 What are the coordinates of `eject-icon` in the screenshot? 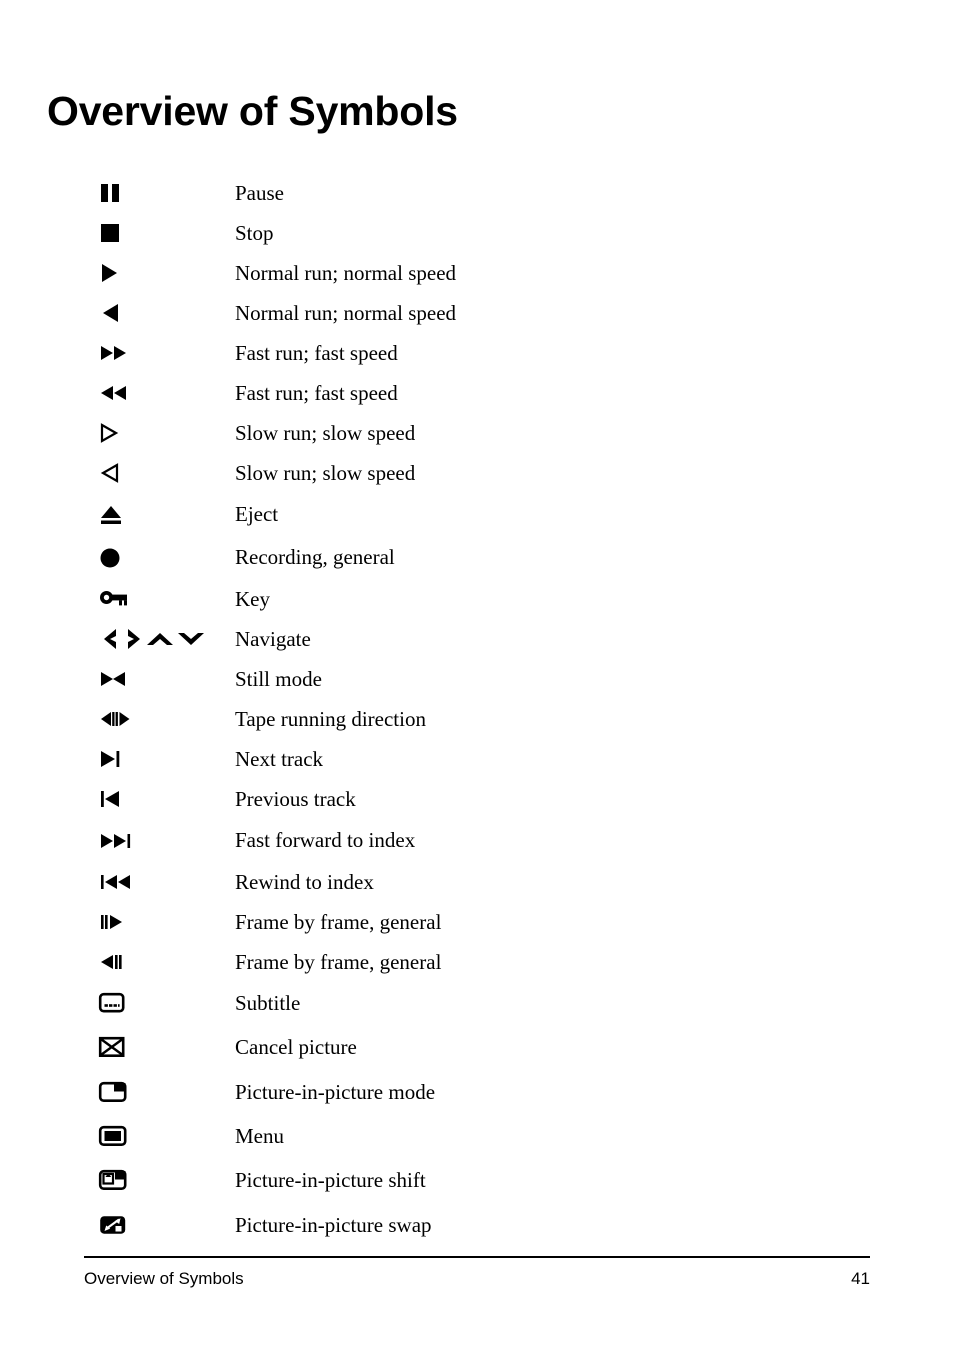 It's located at (117, 515).